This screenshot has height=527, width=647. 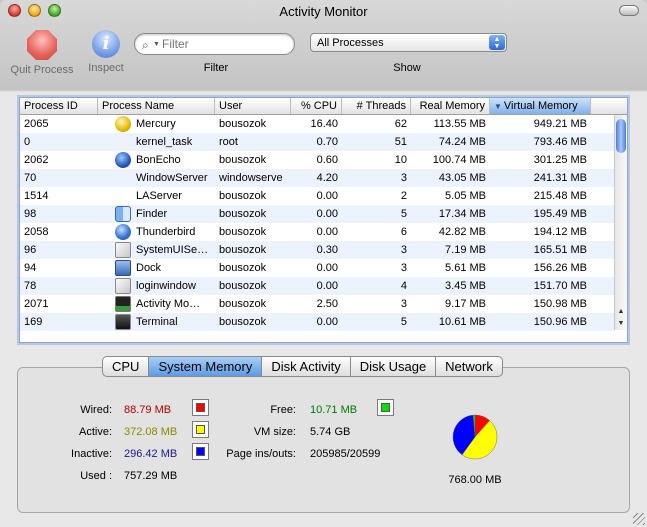 I want to click on virtual-memory-cell: 241.31 MB, so click(x=560, y=178).